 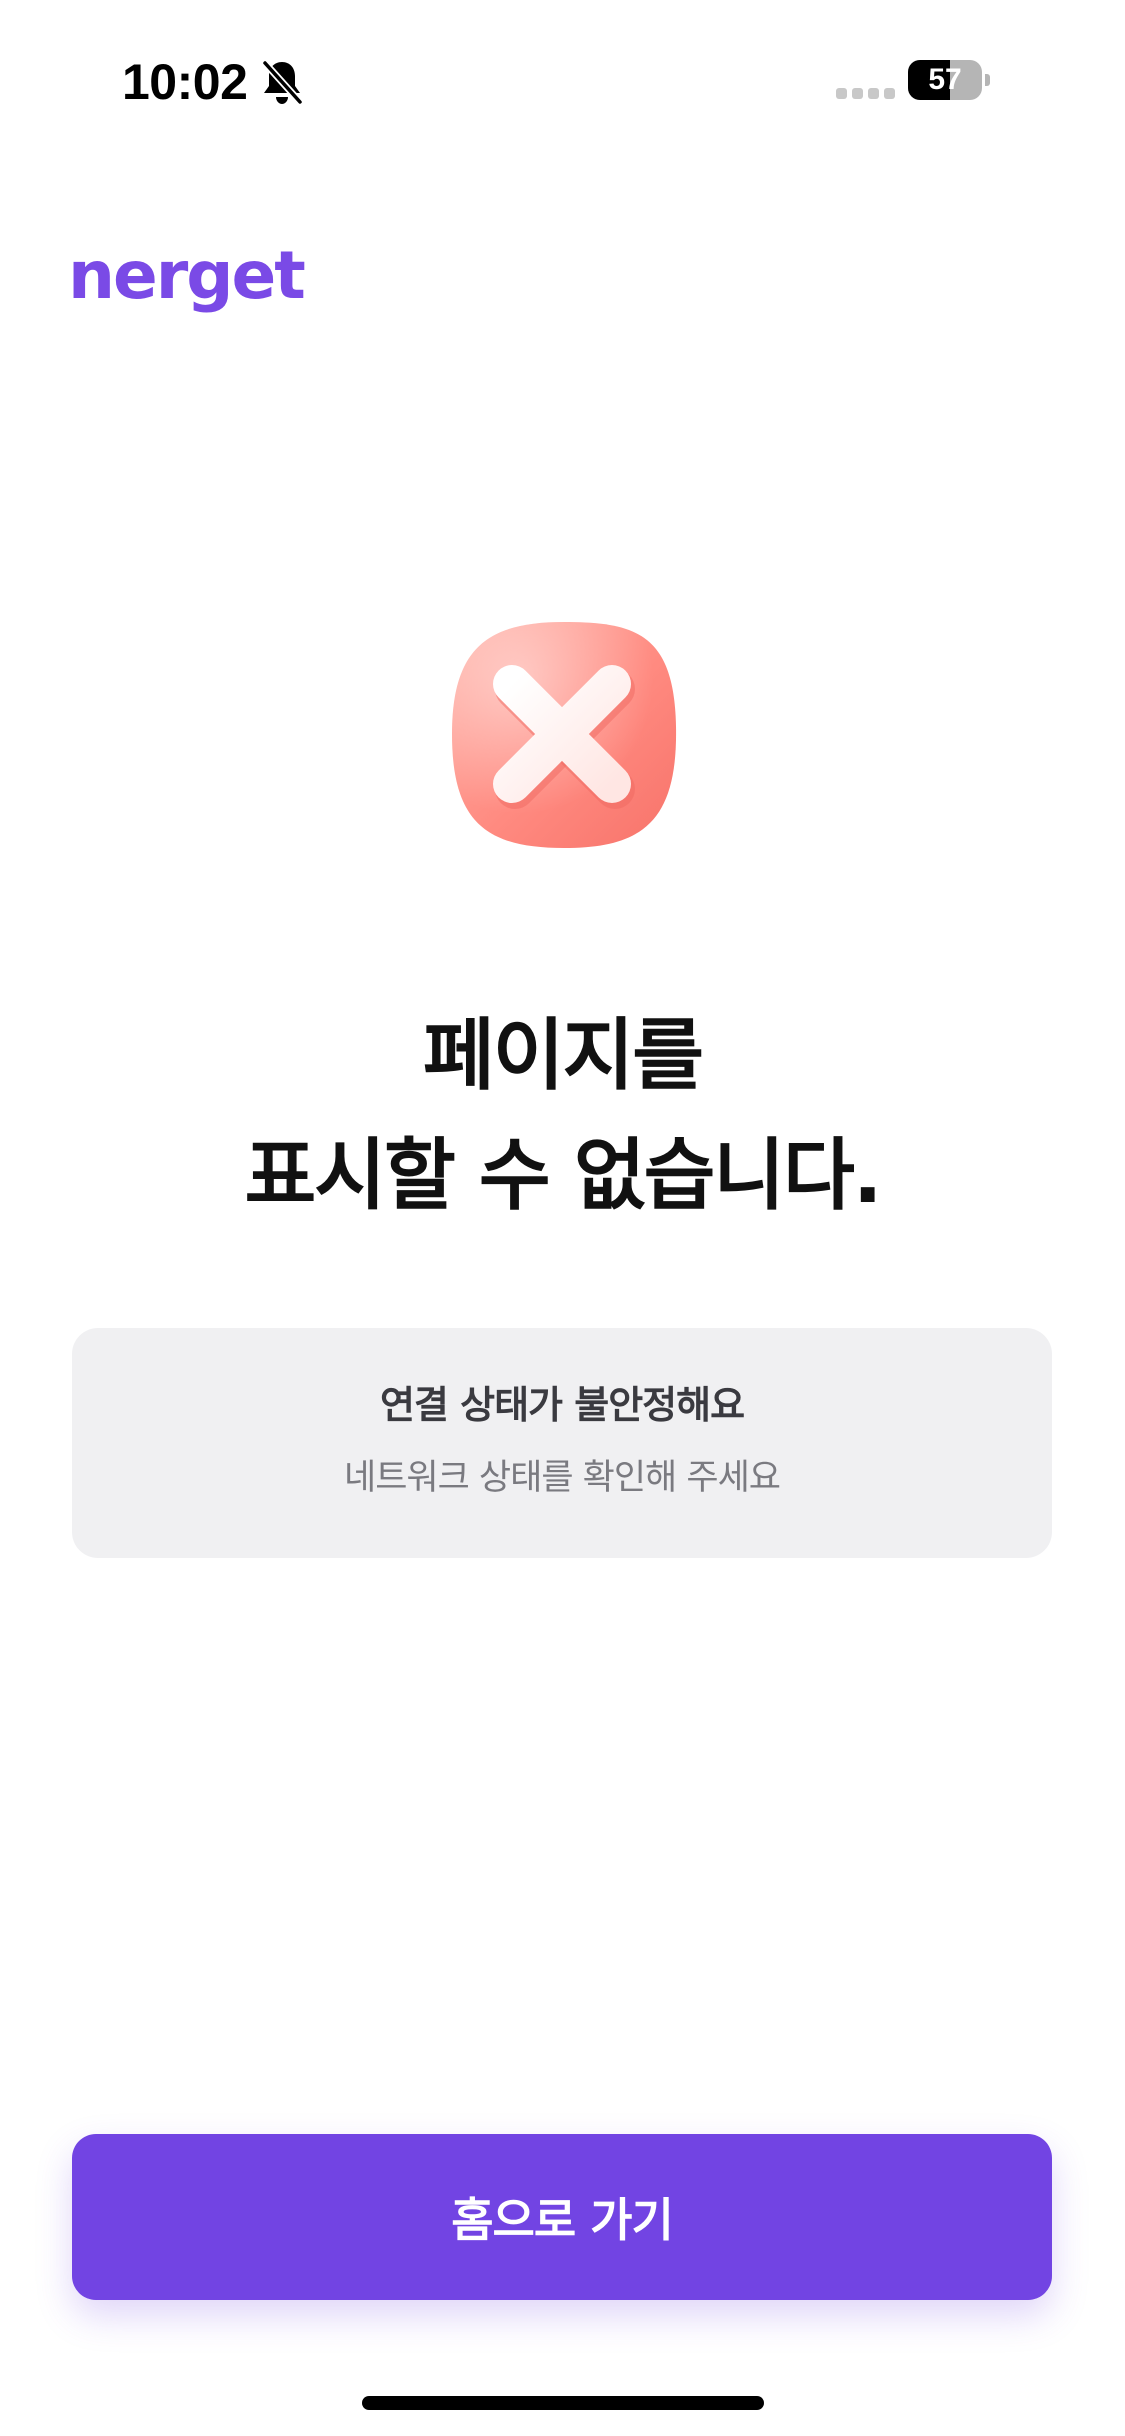 What do you see at coordinates (562, 1443) in the screenshot?
I see `connection-info-card: 연결 상태가 불안정해요 네트워크 상태를 확인해 주세요` at bounding box center [562, 1443].